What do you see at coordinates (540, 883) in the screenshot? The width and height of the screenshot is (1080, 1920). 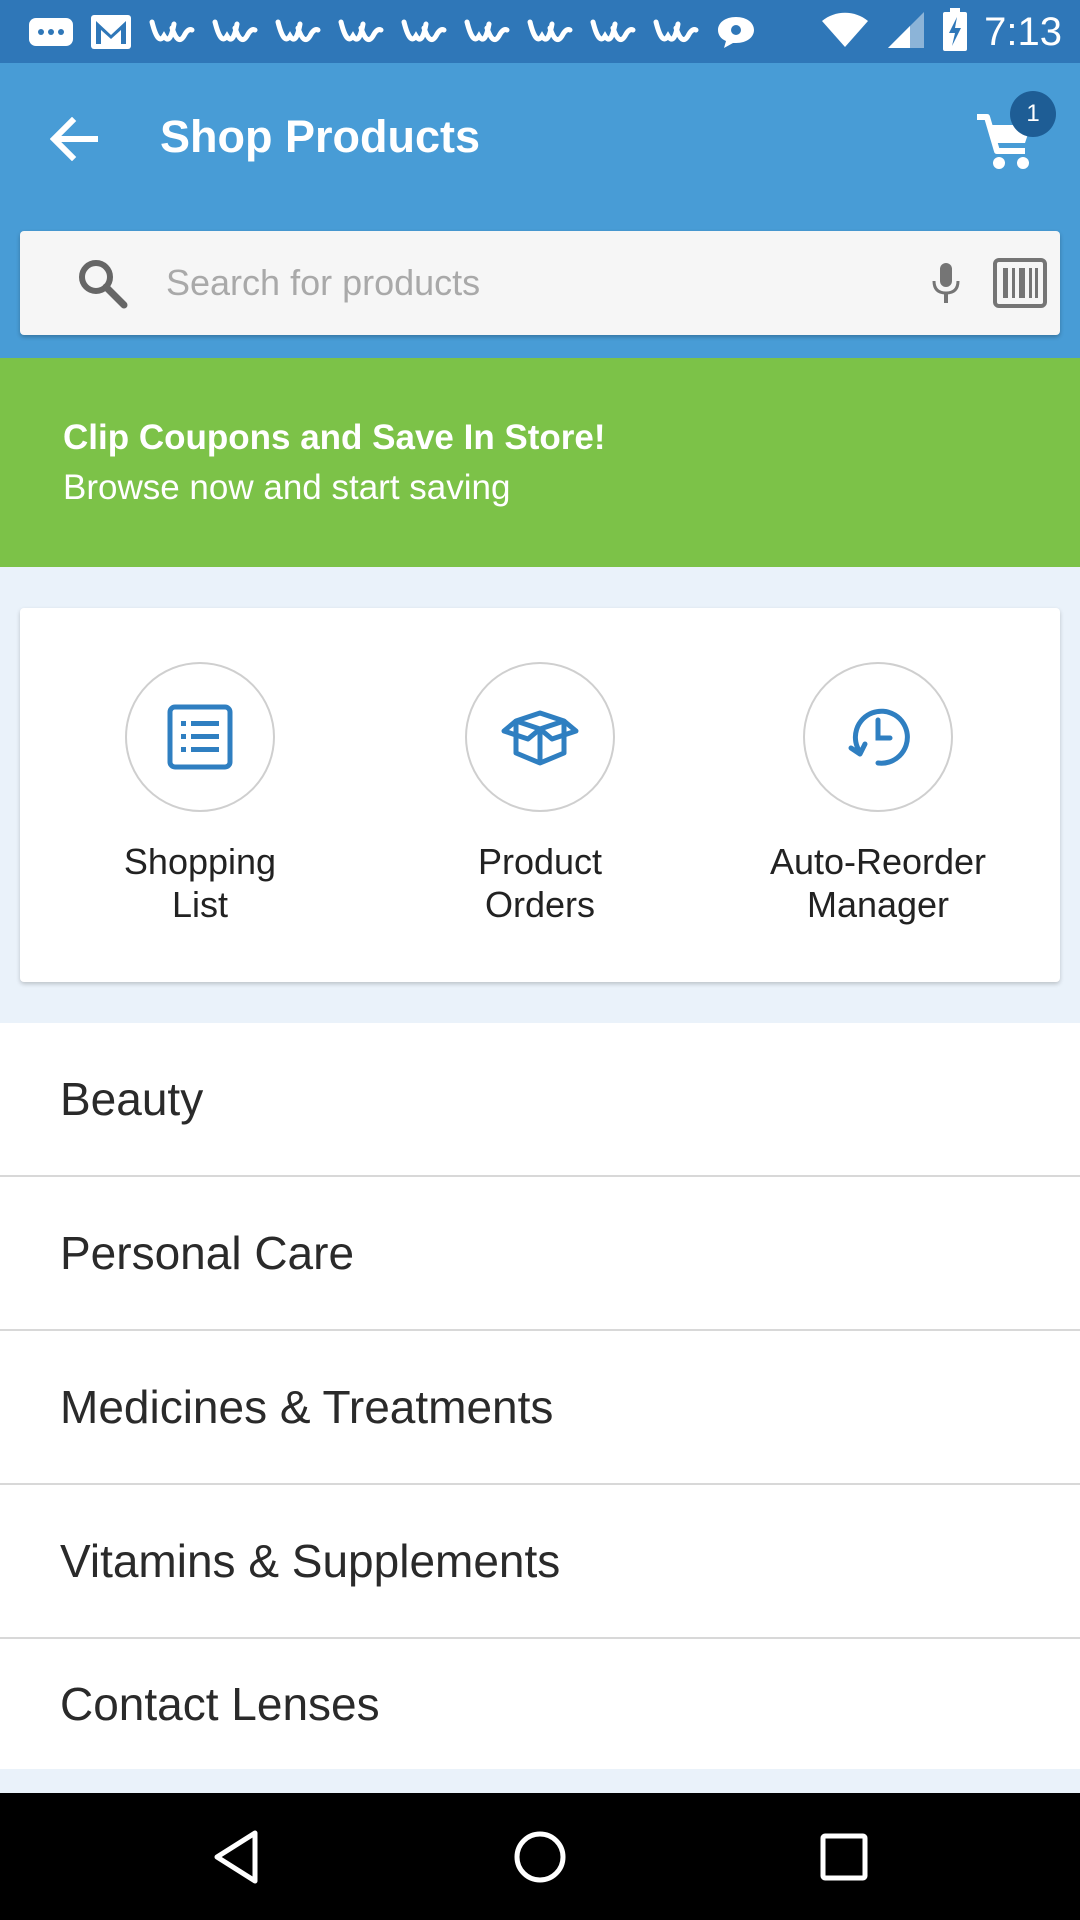 I see `product-orders-label: Product Orders` at bounding box center [540, 883].